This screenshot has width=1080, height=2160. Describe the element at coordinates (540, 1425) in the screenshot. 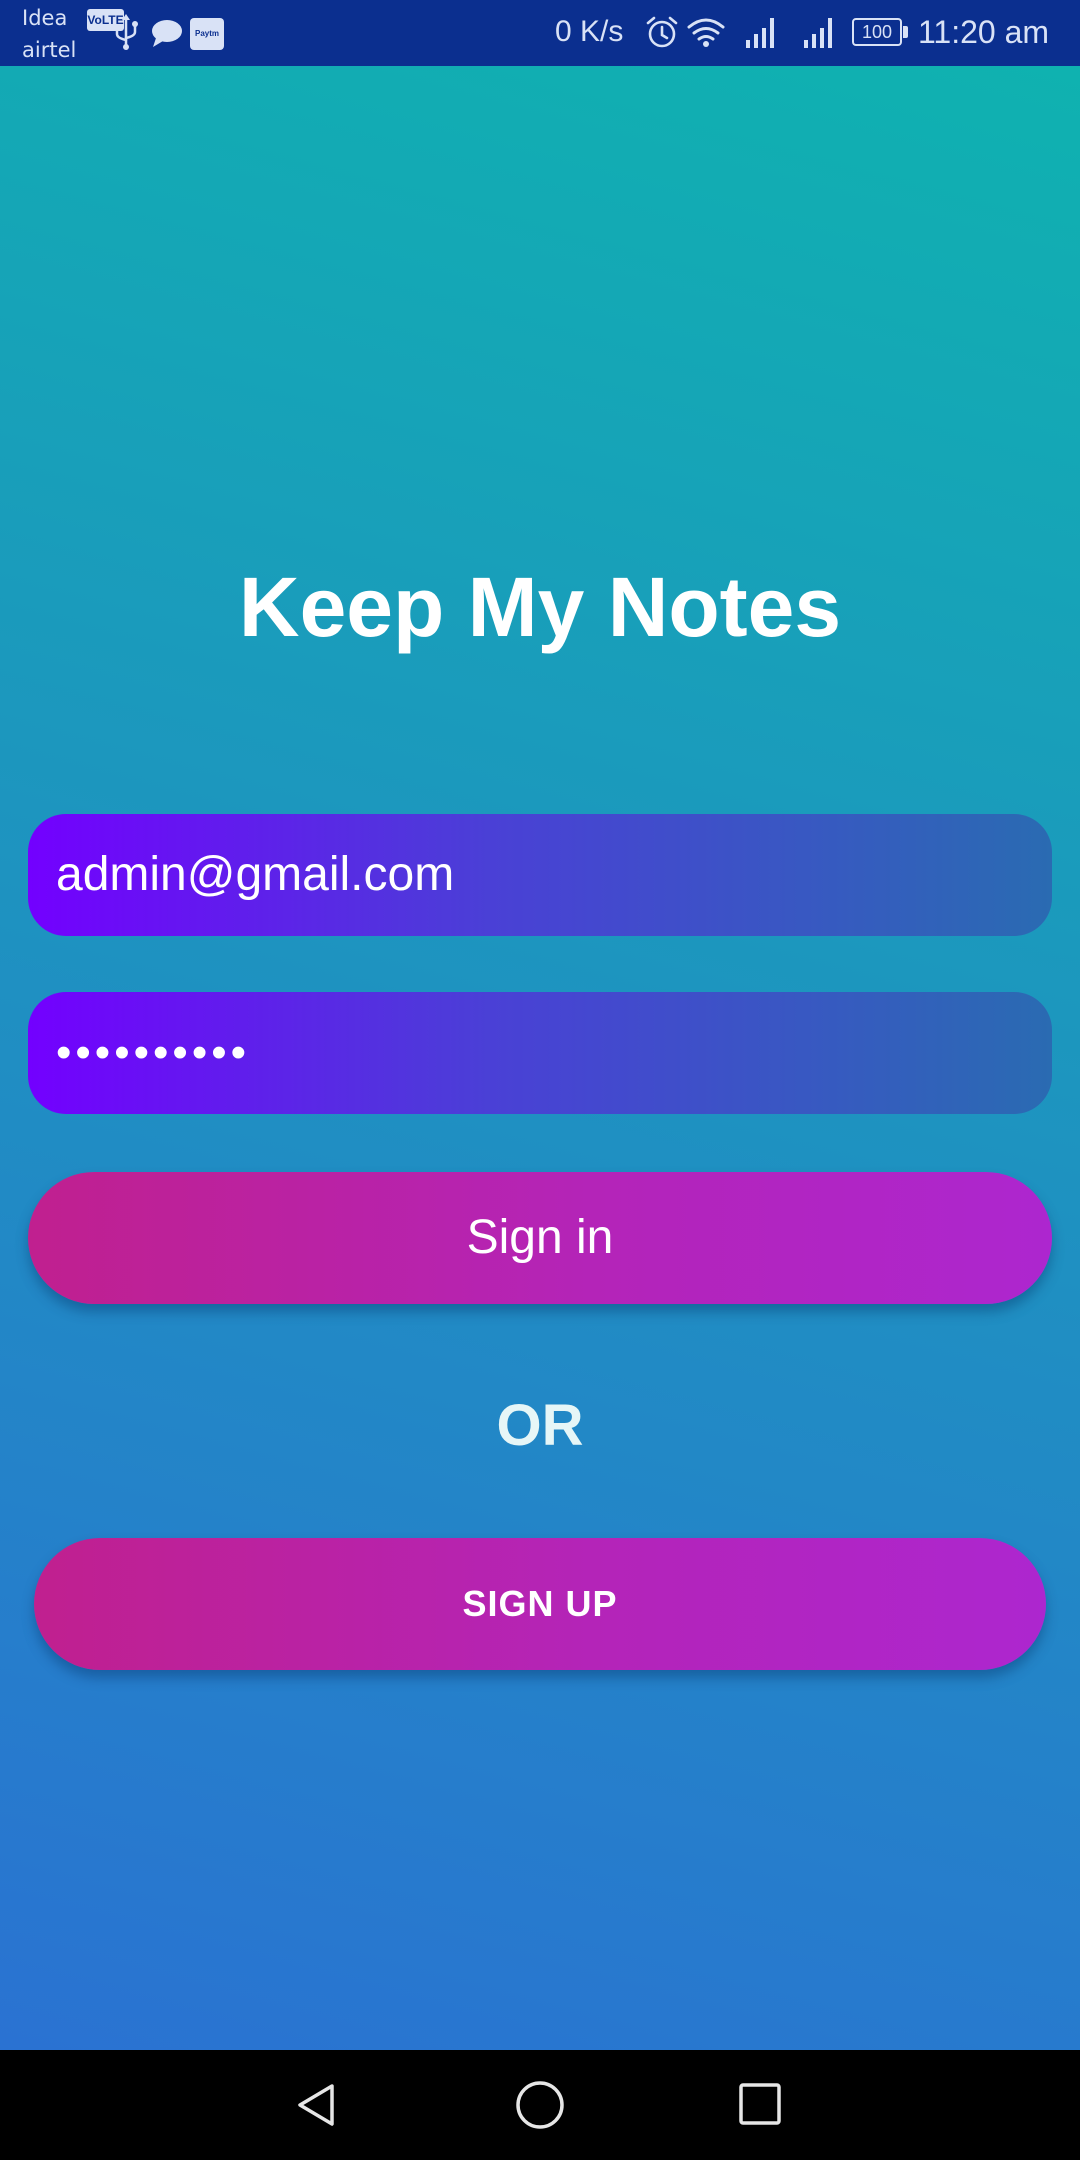

I see `or-divider: OR` at that location.